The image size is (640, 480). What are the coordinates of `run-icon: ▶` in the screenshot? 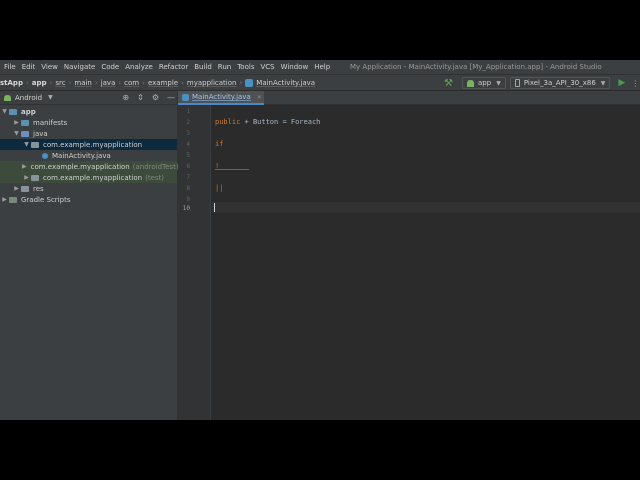 It's located at (621, 83).